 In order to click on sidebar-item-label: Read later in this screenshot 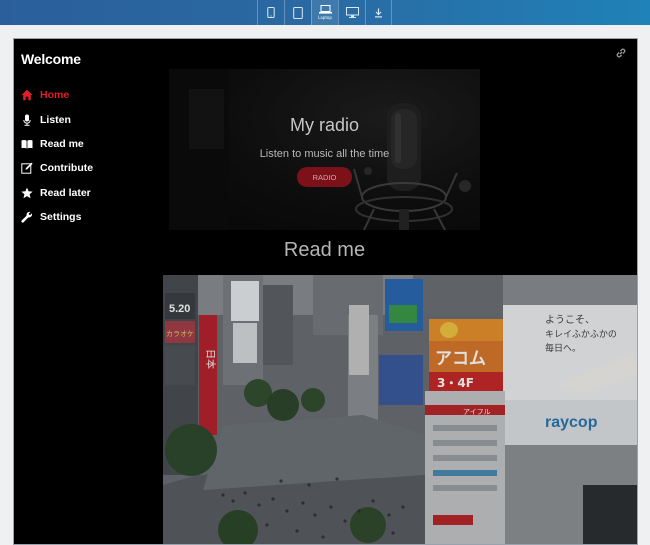, I will do `click(65, 192)`.